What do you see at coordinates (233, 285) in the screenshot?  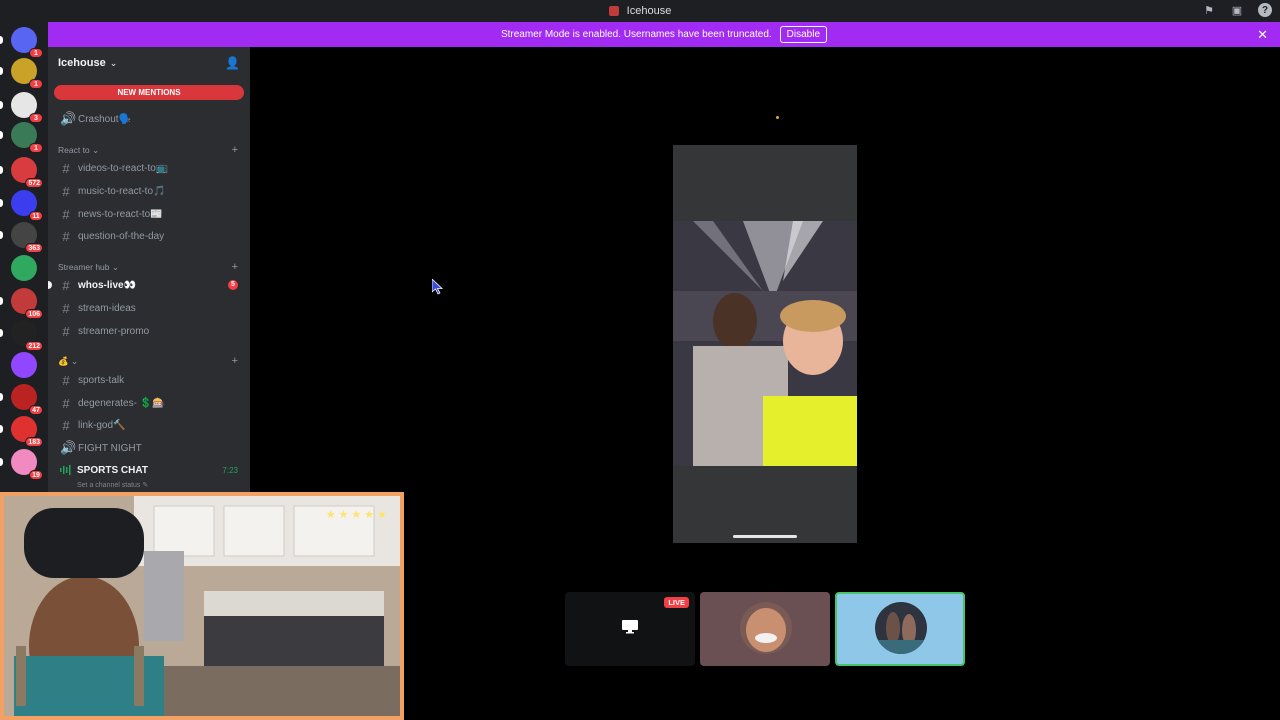 I see `mention-badge: 5` at bounding box center [233, 285].